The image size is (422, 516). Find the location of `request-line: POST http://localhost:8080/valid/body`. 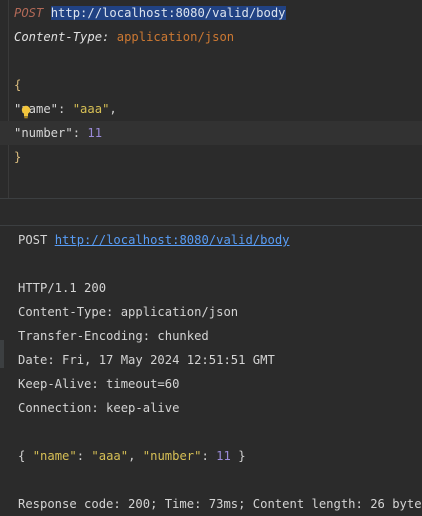

request-line: POST http://localhost:8080/valid/body is located at coordinates (150, 13).